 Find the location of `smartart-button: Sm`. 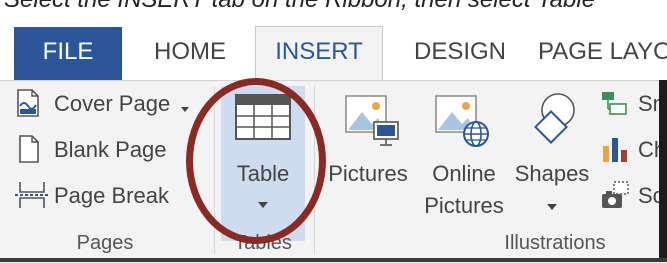

smartart-button: Sm is located at coordinates (633, 105).